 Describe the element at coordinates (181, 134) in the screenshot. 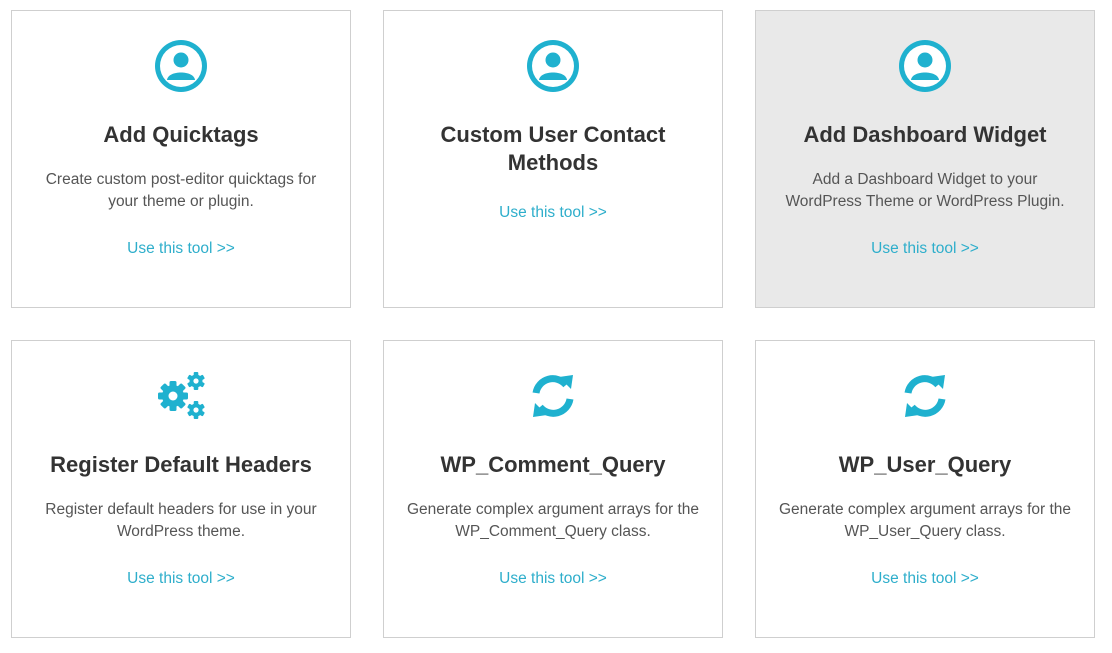

I see `tool-title: Add Quicktags` at that location.